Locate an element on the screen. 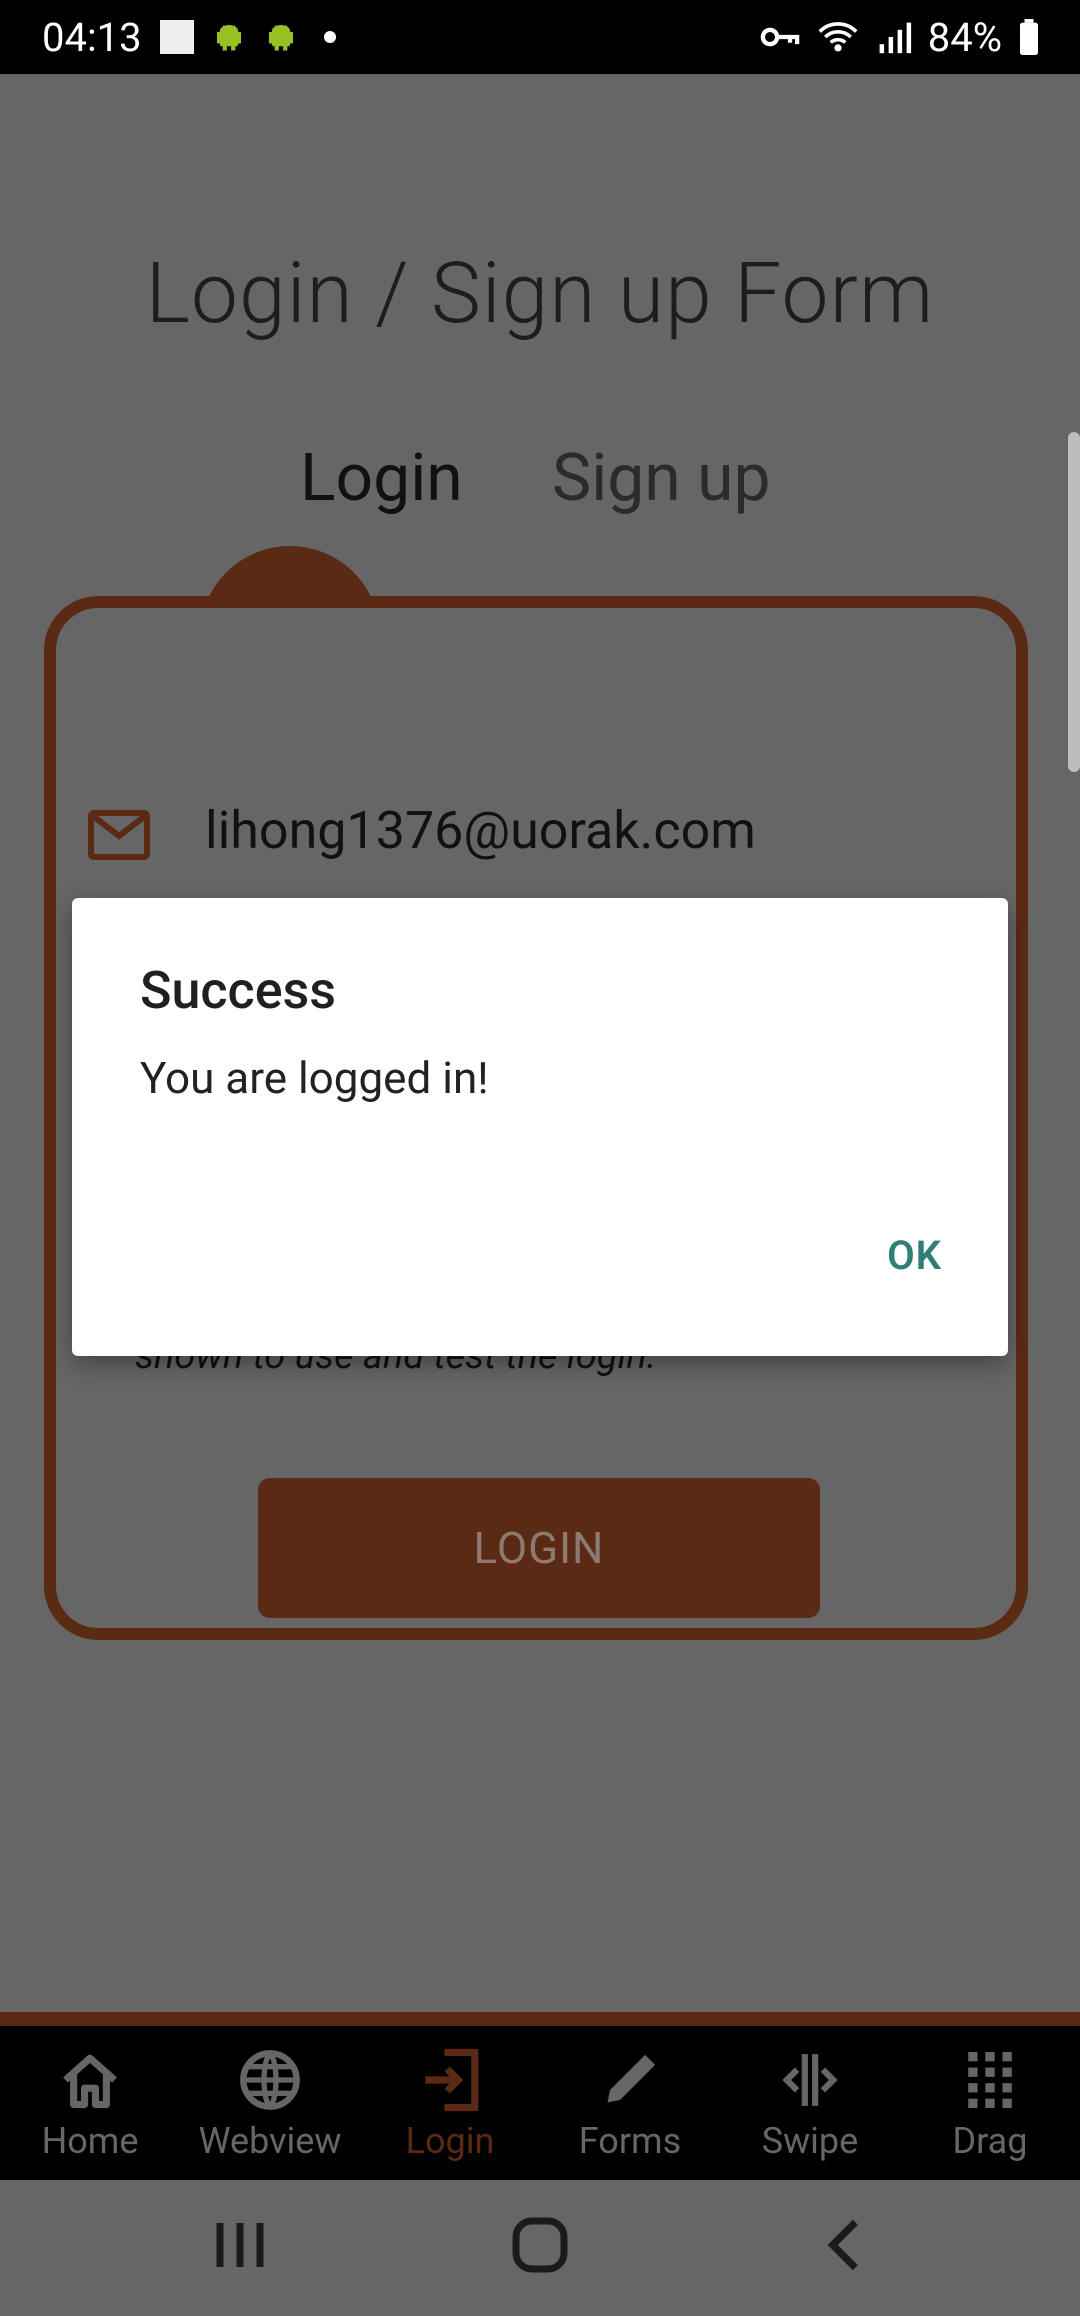  signal-icon is located at coordinates (895, 38).